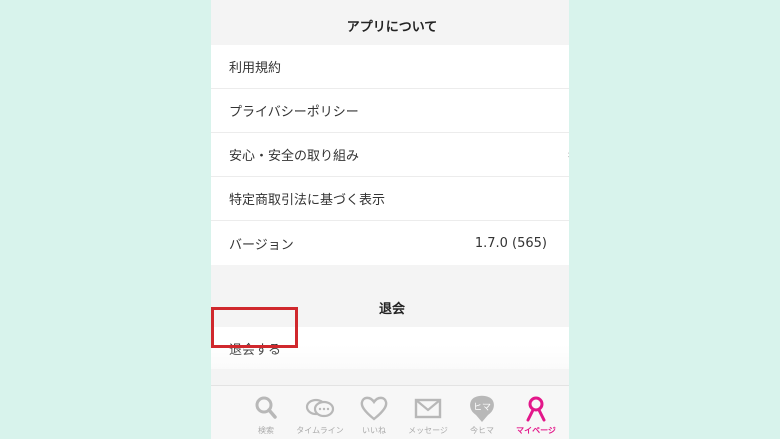 Image resolution: width=780 pixels, height=439 pixels. I want to click on row-privacy-policy: プライバシーポリシー, so click(390, 111).